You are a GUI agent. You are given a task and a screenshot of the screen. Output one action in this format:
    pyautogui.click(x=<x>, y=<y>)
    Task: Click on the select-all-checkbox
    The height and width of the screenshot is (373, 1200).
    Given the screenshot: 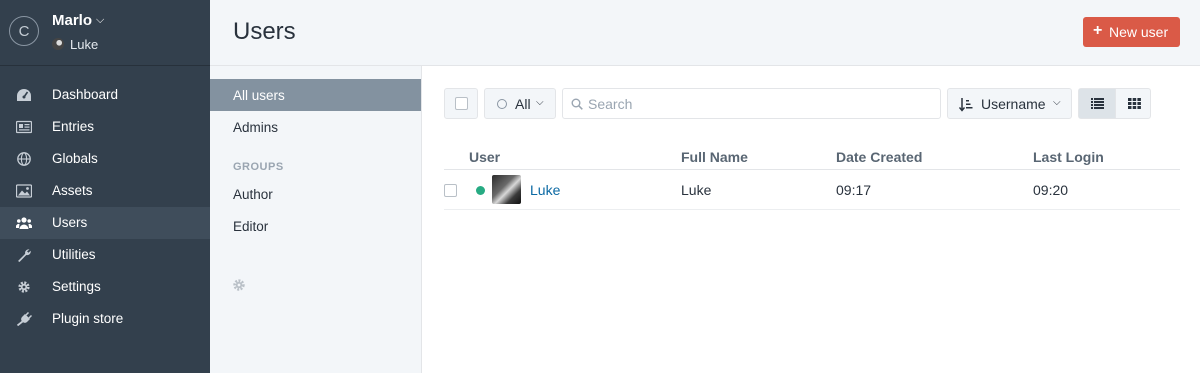 What is the action you would take?
    pyautogui.click(x=461, y=103)
    